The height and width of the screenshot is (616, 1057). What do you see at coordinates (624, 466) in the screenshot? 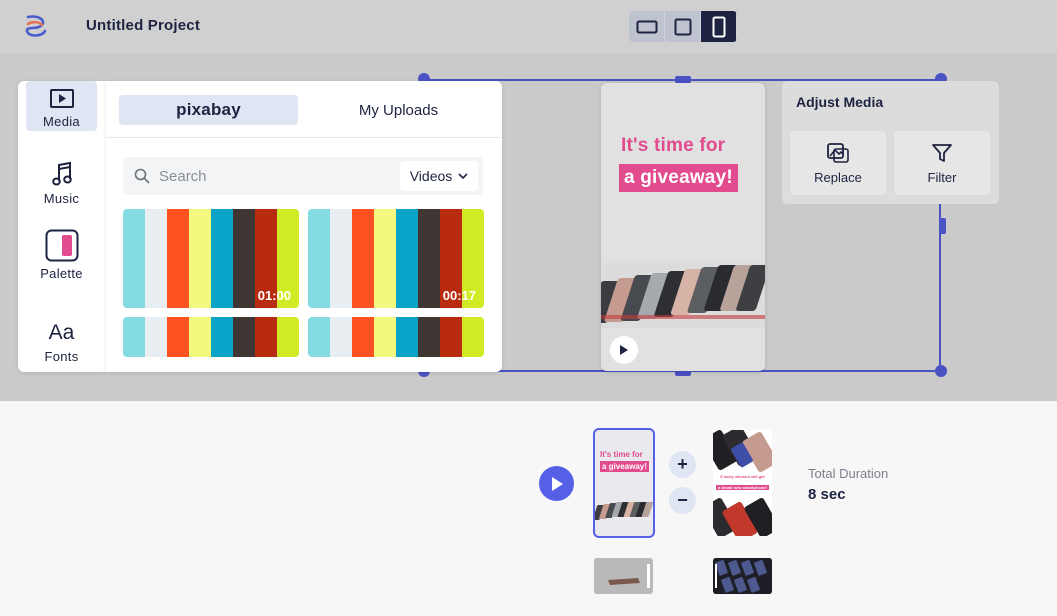
I see `slide-1-line2: a giveaway!` at bounding box center [624, 466].